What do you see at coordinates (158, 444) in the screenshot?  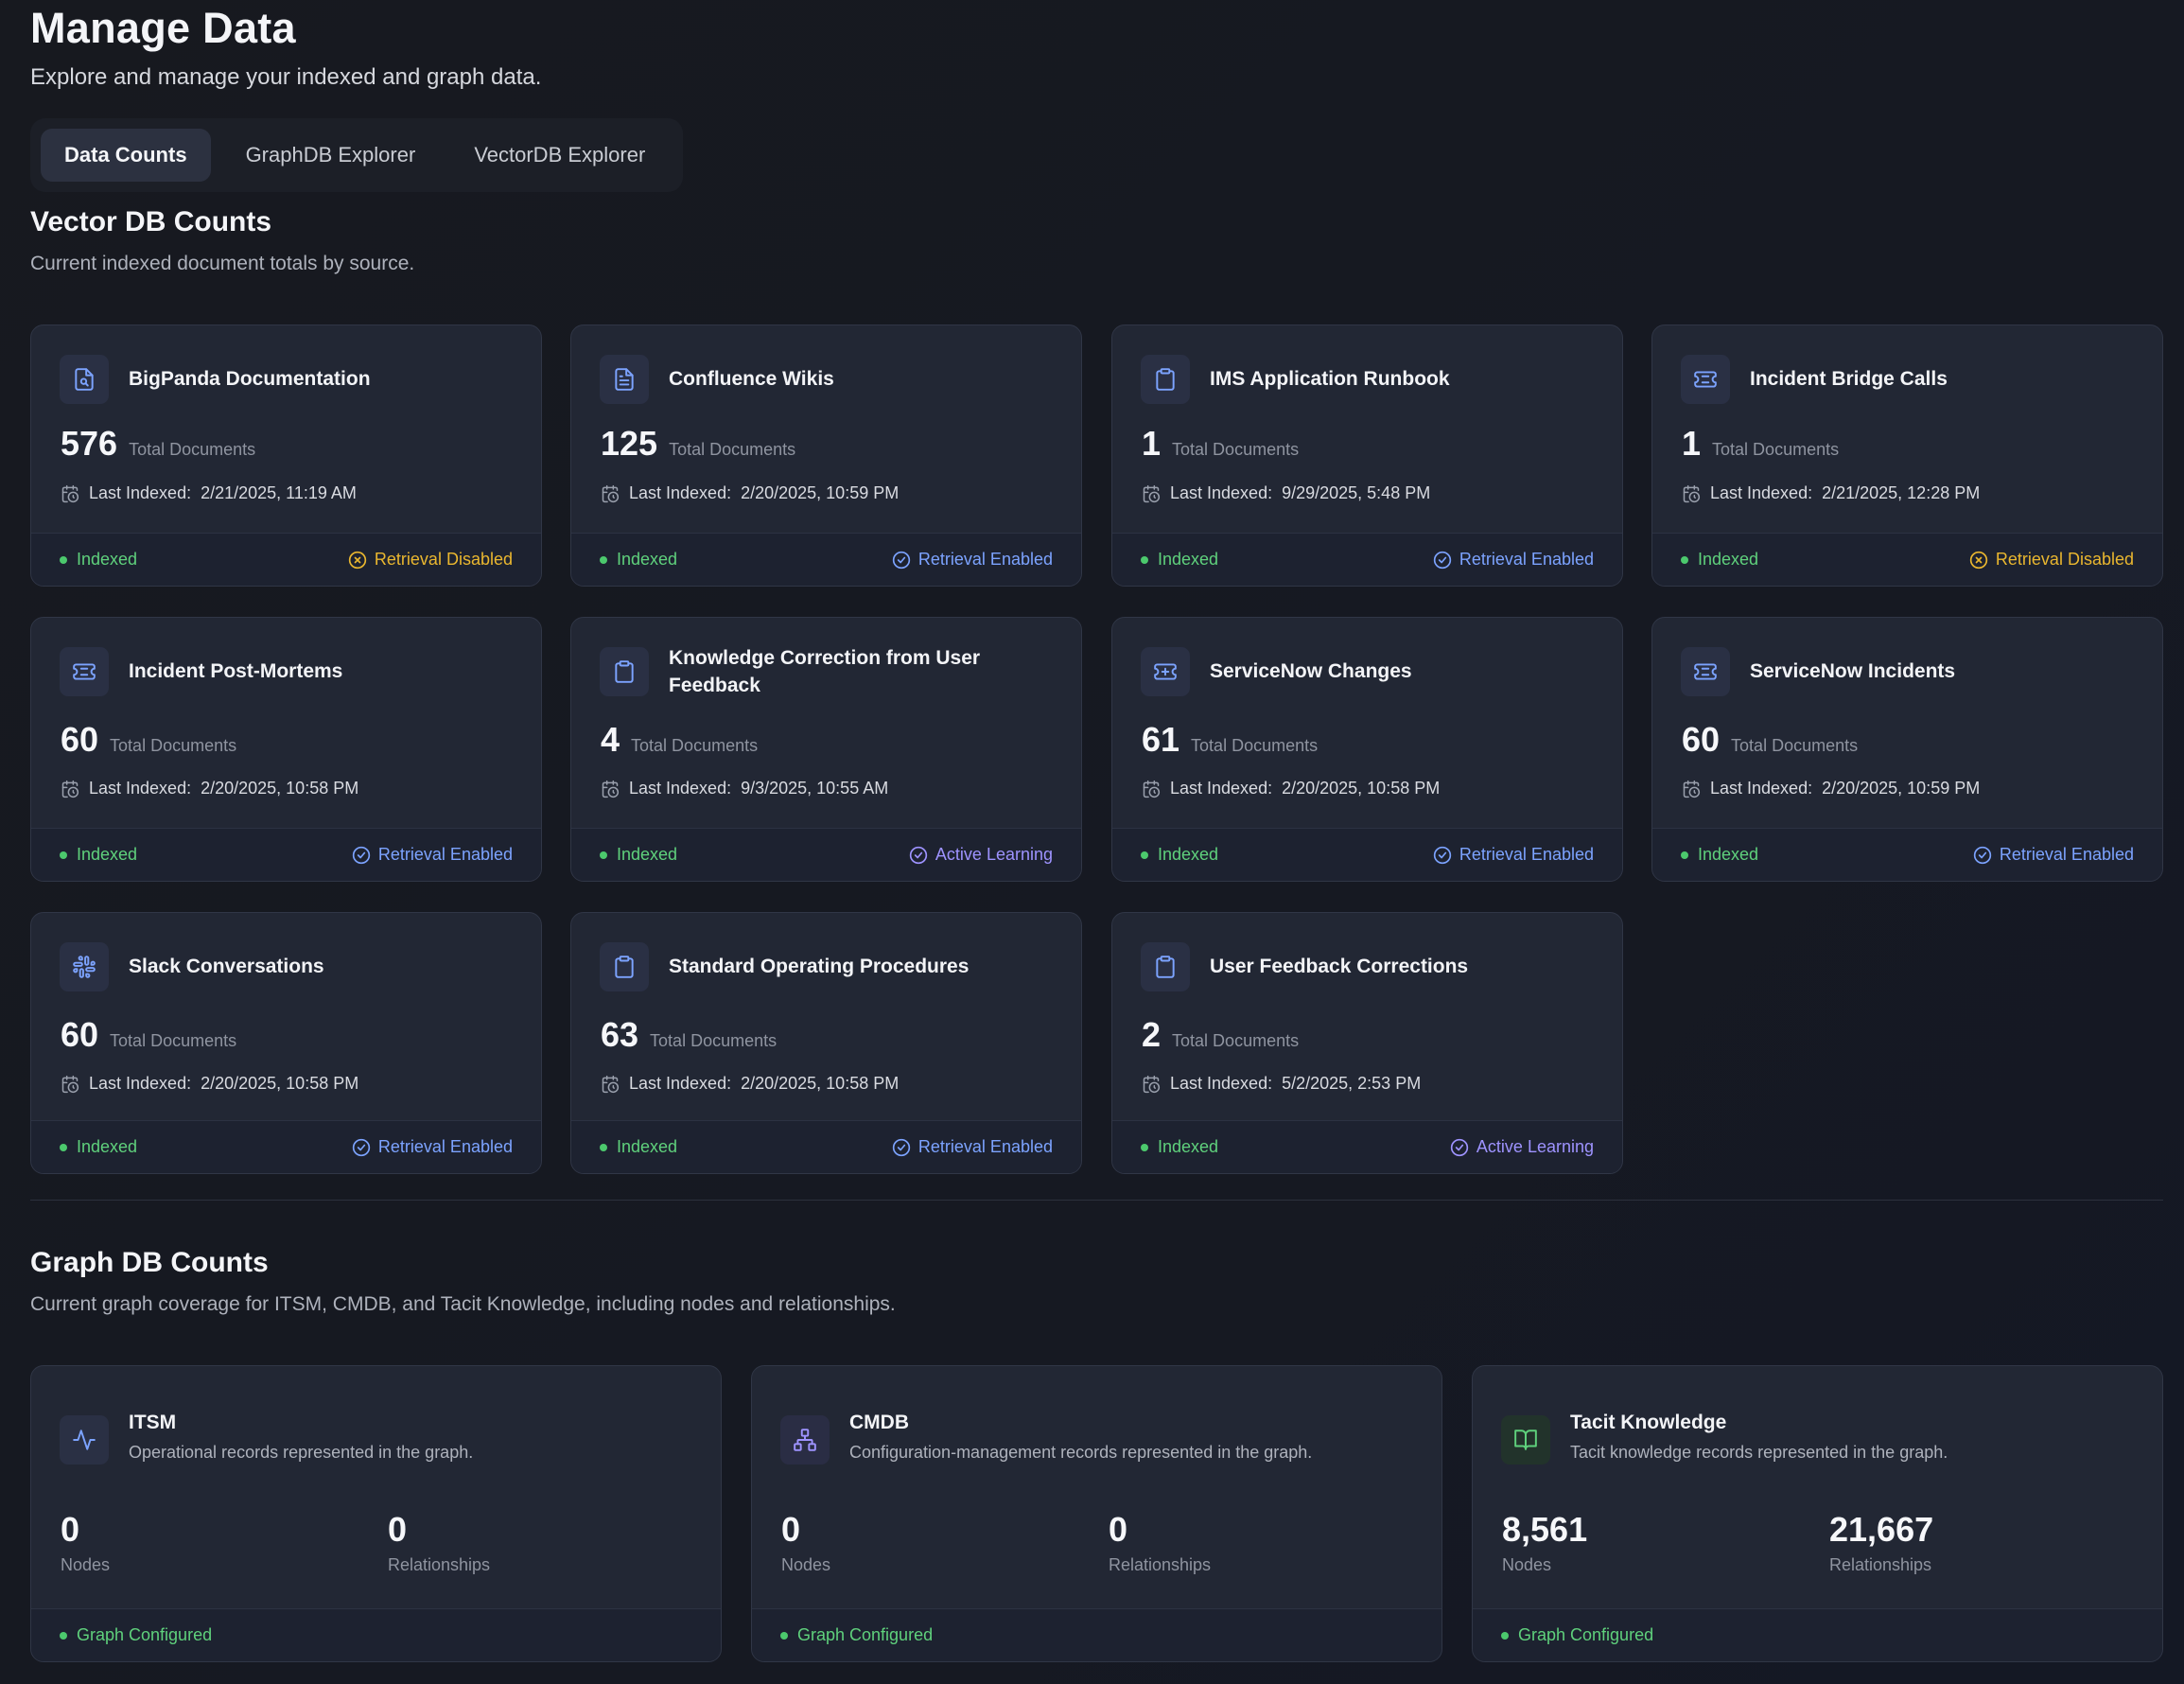 I see `document-count-row: 576 Total Documents` at bounding box center [158, 444].